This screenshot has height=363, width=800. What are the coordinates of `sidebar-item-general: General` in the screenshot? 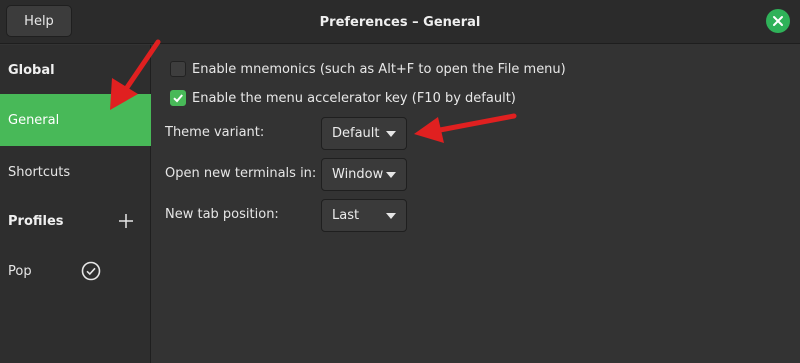 It's located at (75, 120).